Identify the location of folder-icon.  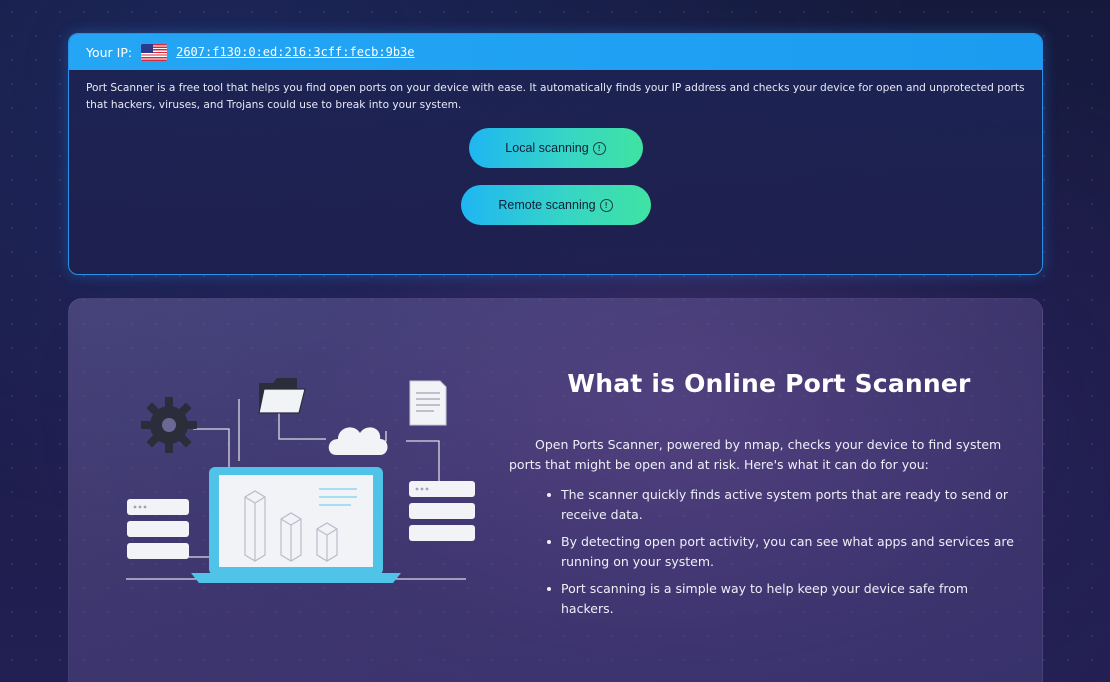
(282, 396).